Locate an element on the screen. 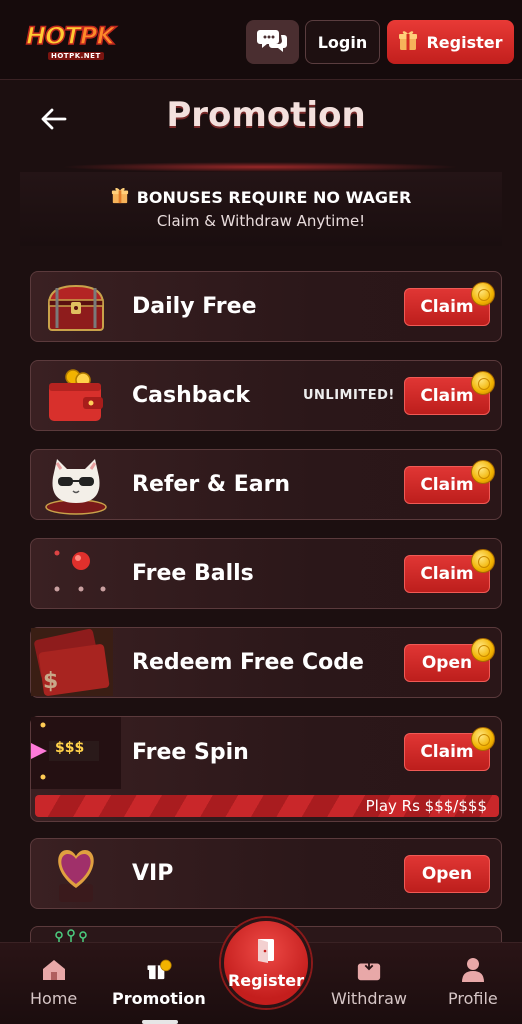 Image resolution: width=522 pixels, height=1024 pixels. register-label: Register is located at coordinates (464, 42).